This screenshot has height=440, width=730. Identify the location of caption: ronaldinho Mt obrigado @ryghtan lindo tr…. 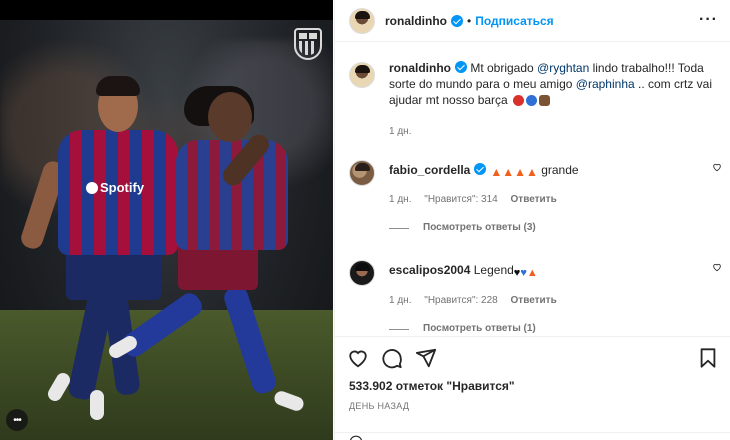
(532, 91).